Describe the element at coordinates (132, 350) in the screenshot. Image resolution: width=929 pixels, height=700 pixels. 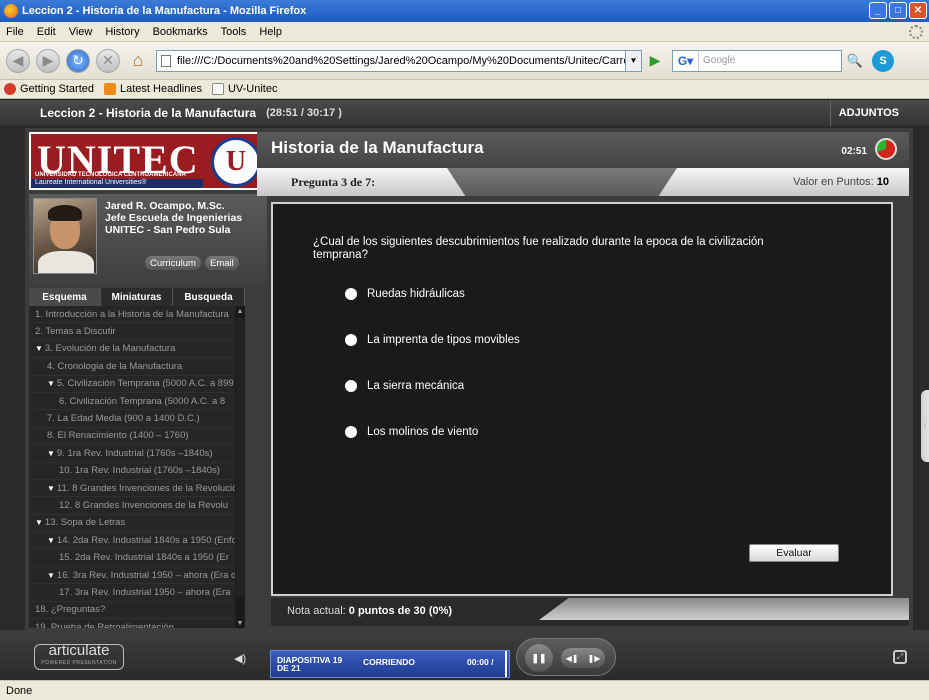
I see `outline-item: ▼ 3. Evolución de la Manufactura` at that location.